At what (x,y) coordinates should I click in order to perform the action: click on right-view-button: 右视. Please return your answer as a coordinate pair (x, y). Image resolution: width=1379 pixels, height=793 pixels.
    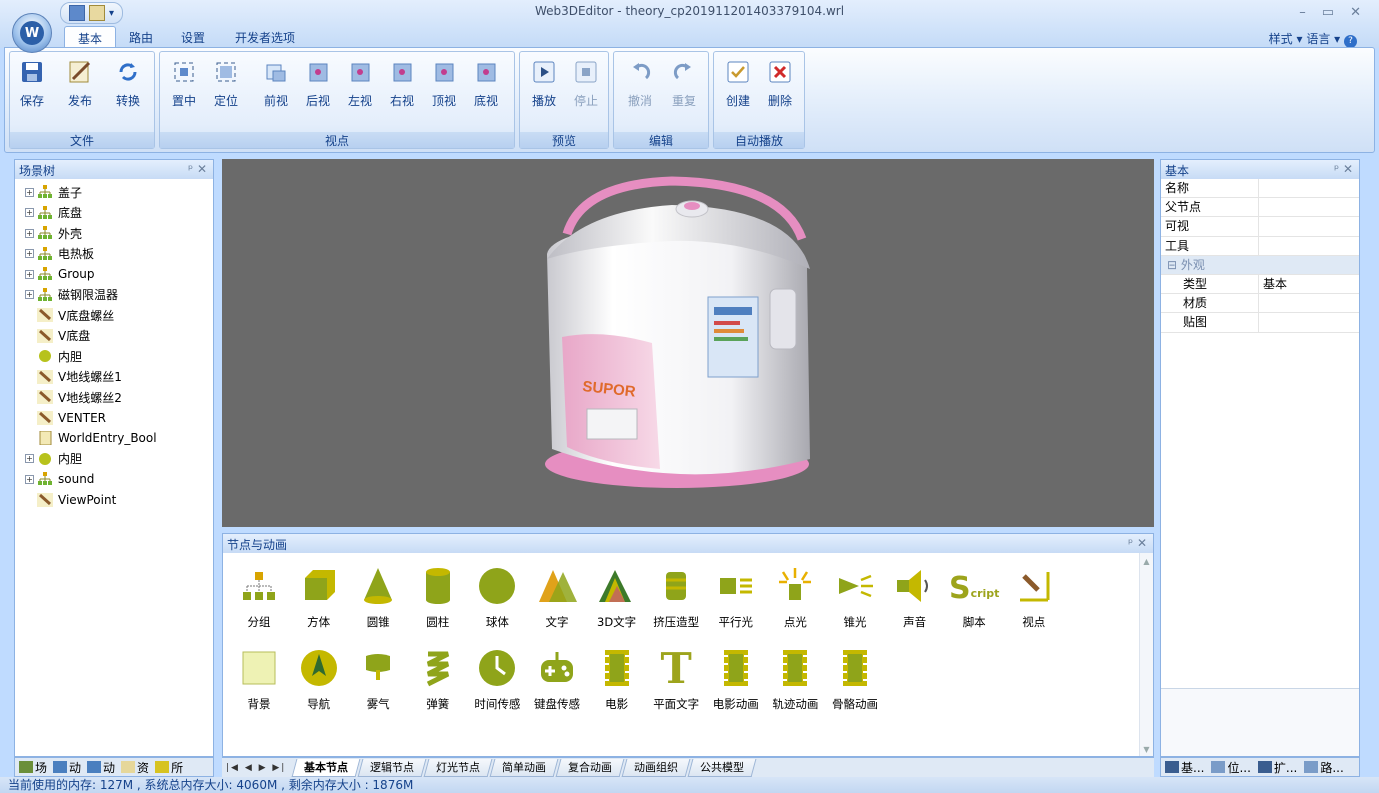
    Looking at the image, I should click on (402, 83).